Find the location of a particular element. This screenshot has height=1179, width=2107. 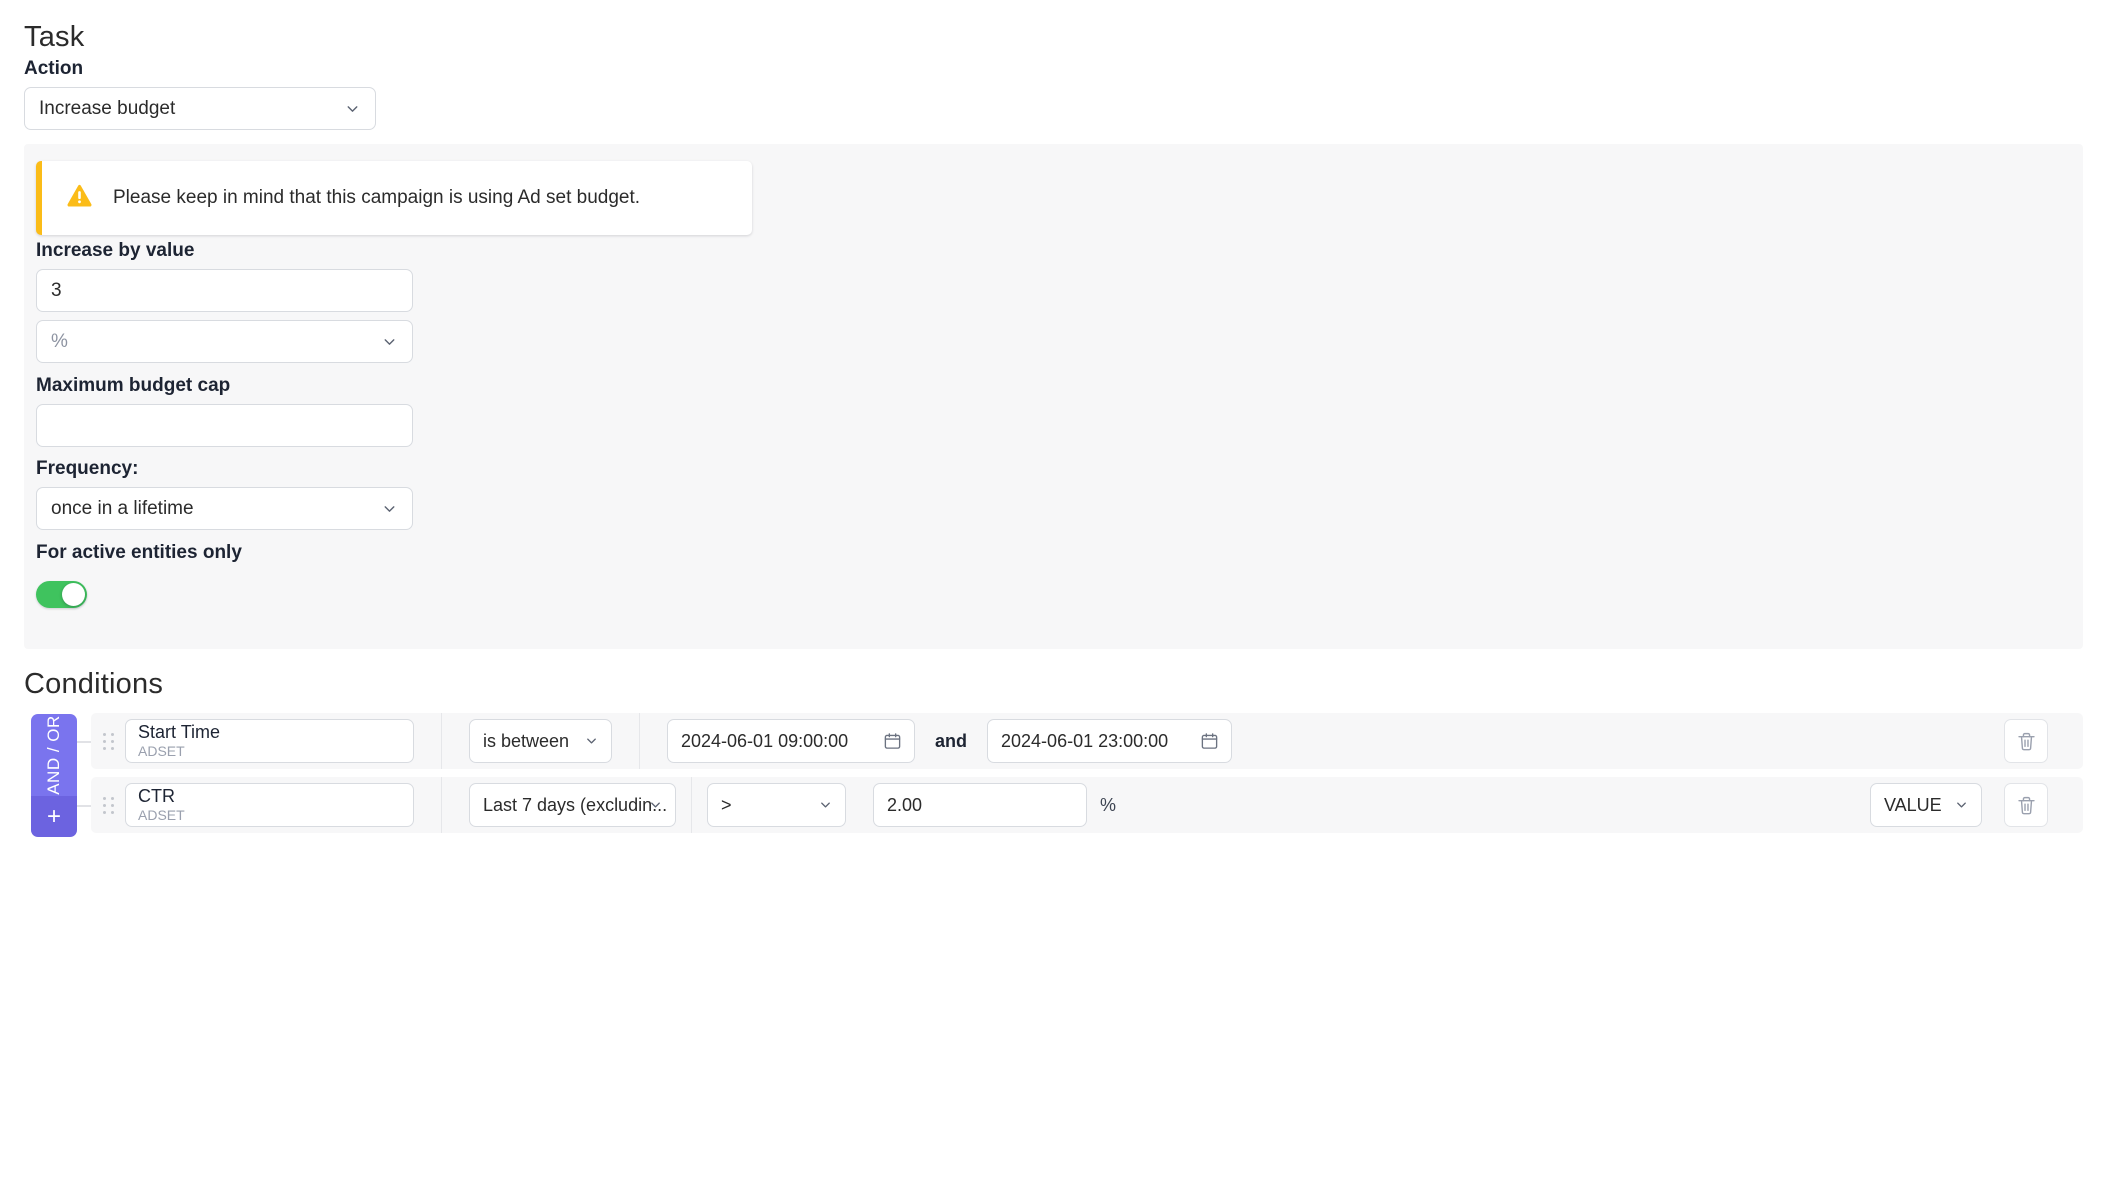

and-or-operator-toggle: AND / OR is located at coordinates (54, 755).